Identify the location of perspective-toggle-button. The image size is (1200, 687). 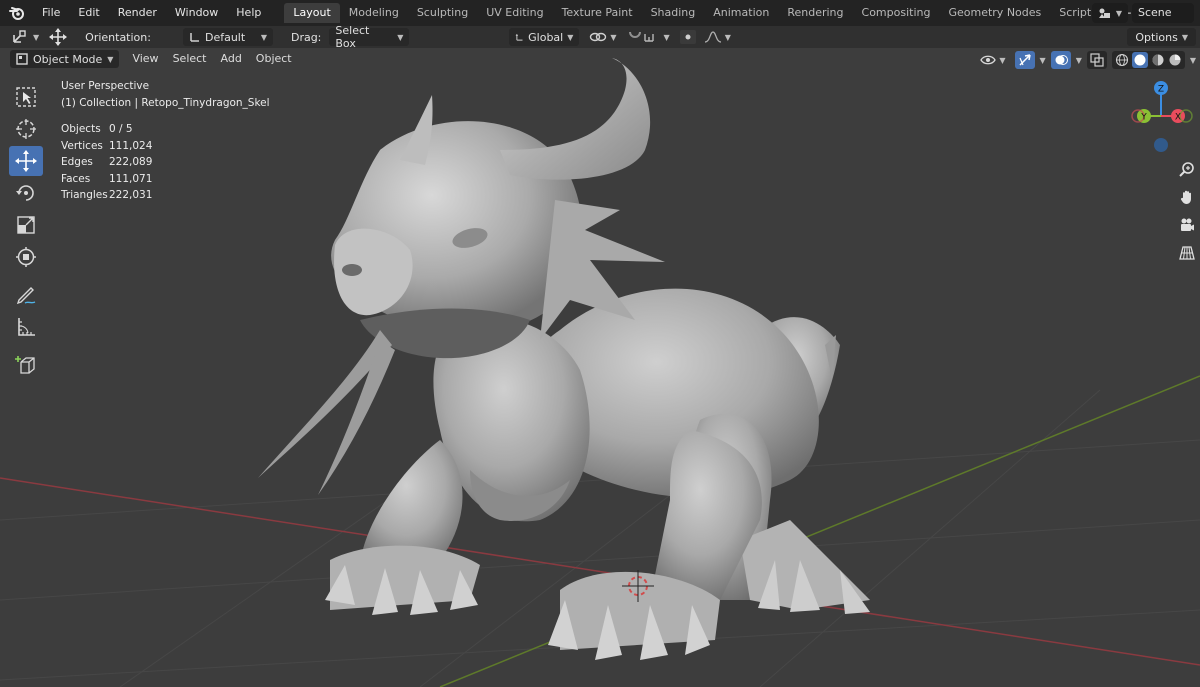
(1187, 253).